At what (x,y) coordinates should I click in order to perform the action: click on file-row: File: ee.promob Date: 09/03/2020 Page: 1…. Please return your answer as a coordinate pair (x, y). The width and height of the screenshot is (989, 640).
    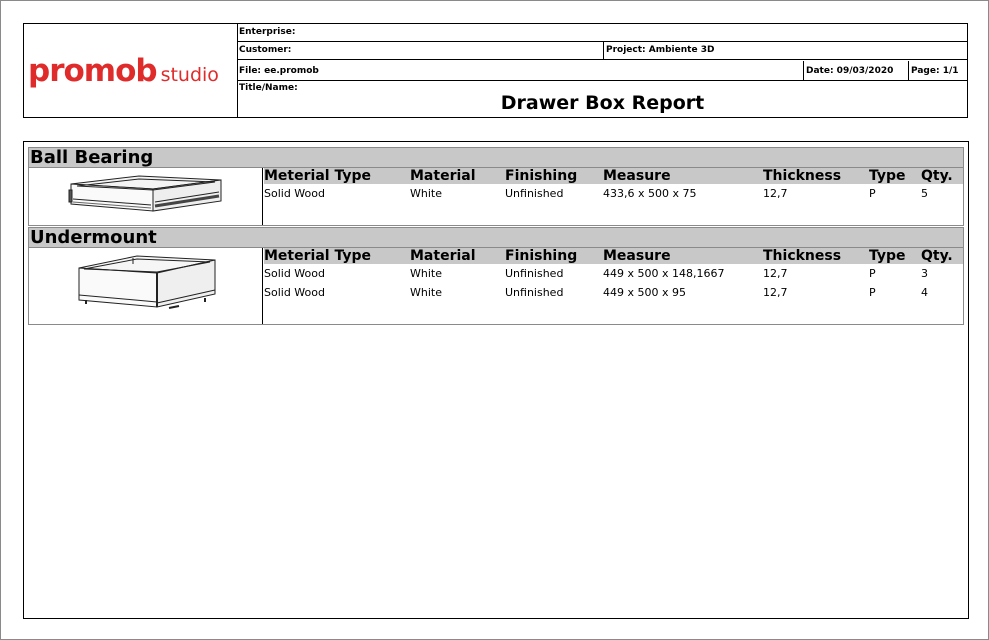
    Looking at the image, I should click on (602, 71).